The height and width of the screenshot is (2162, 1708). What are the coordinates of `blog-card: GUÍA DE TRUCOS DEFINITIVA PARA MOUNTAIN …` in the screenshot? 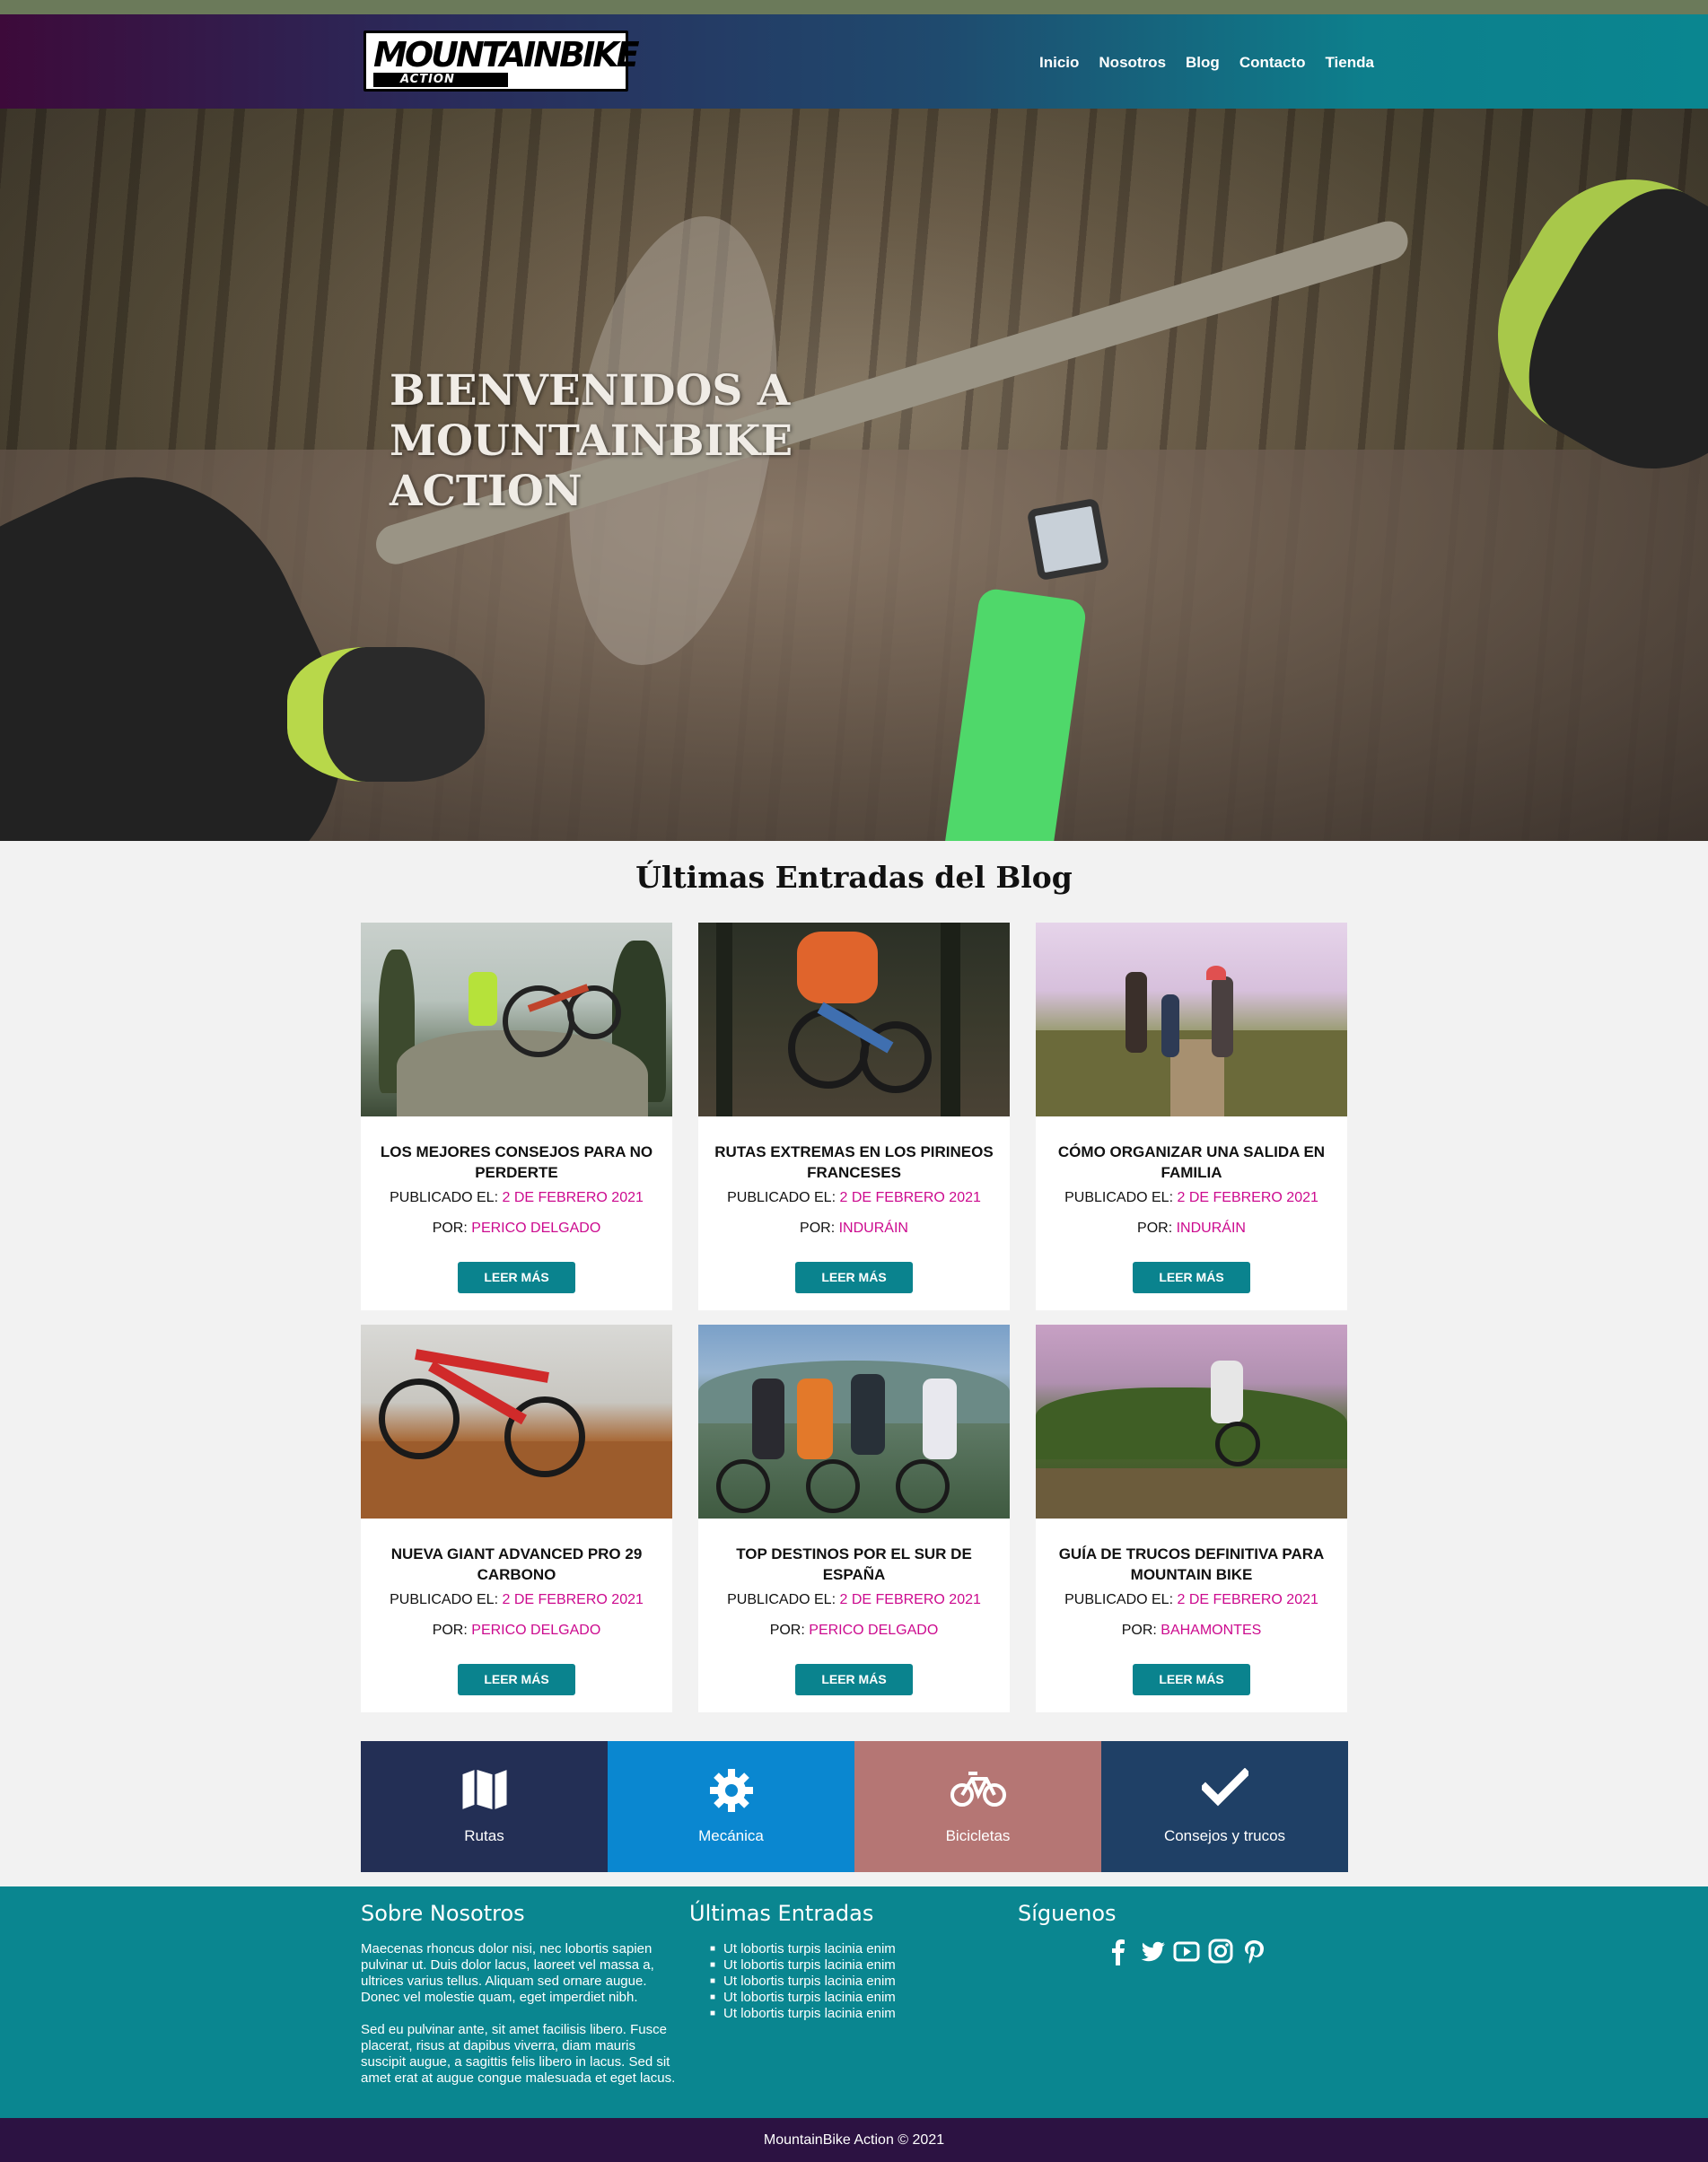 It's located at (1191, 1518).